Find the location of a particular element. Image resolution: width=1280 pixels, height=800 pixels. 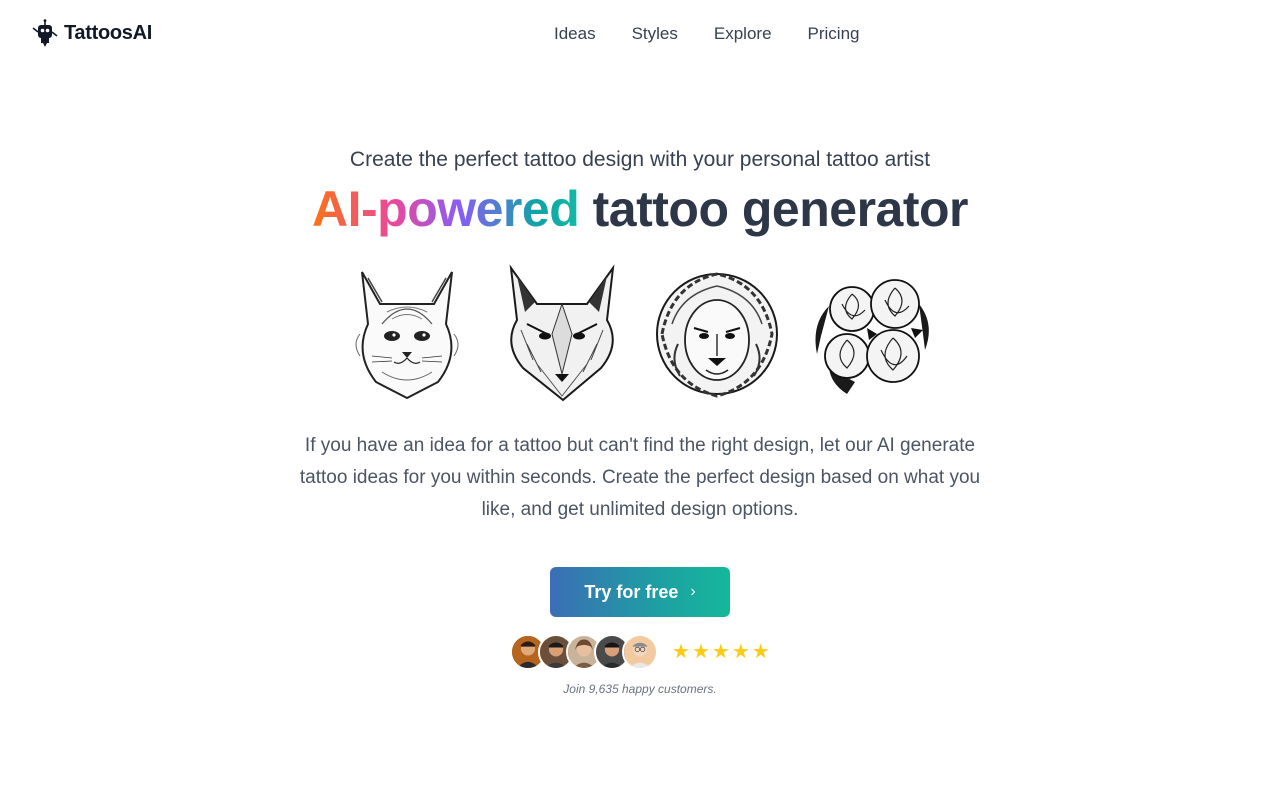

customer-avatar is located at coordinates (640, 652).